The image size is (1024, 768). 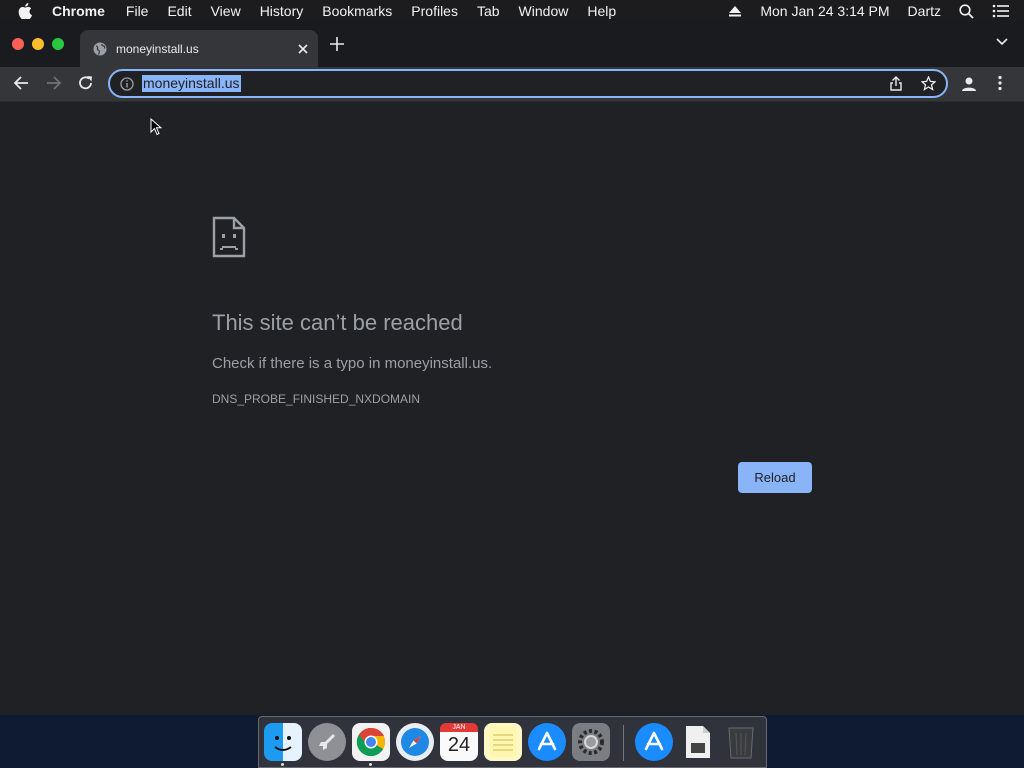 I want to click on chrome-icon, so click(x=371, y=742).